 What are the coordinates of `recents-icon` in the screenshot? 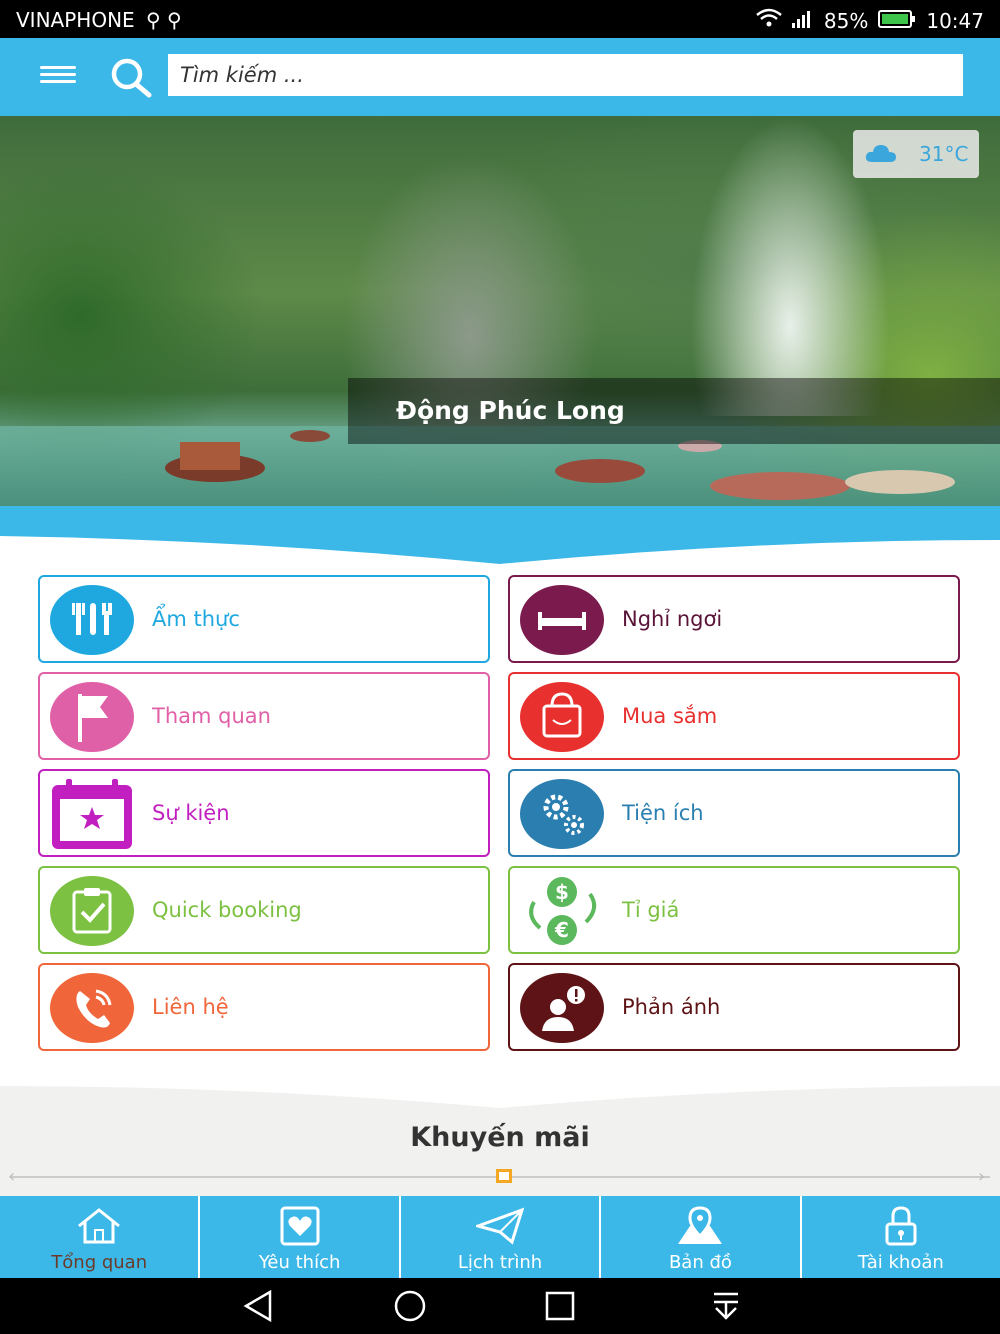 It's located at (560, 1306).